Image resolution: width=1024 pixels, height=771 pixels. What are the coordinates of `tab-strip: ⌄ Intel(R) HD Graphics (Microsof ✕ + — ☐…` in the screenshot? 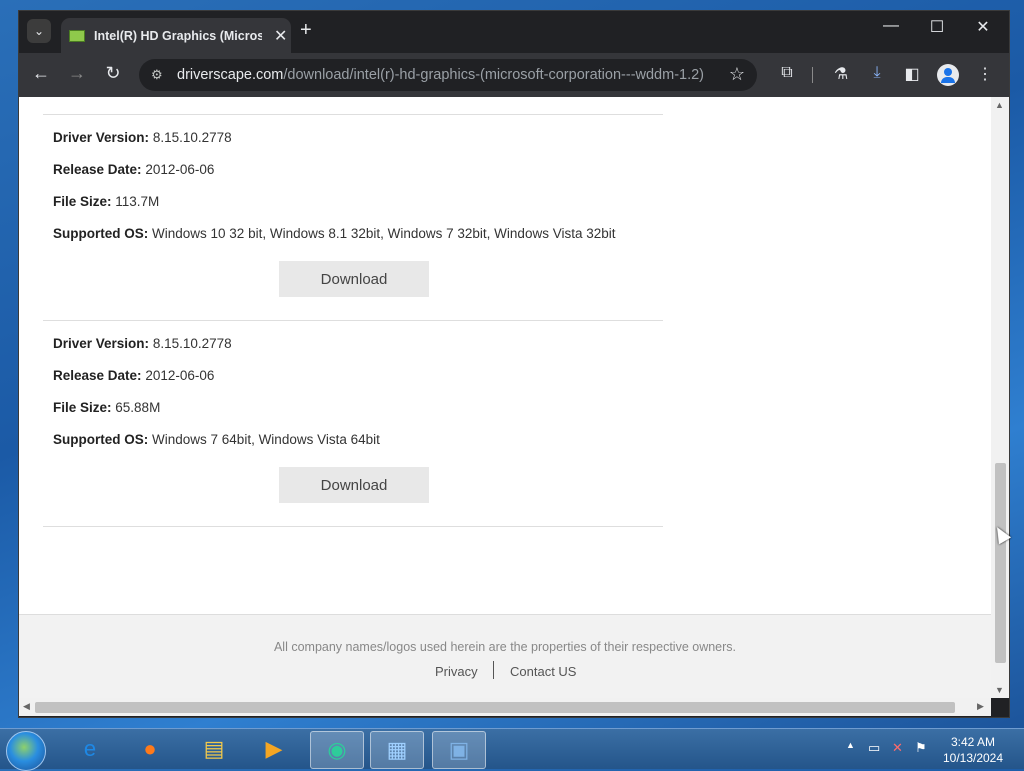 It's located at (514, 32).